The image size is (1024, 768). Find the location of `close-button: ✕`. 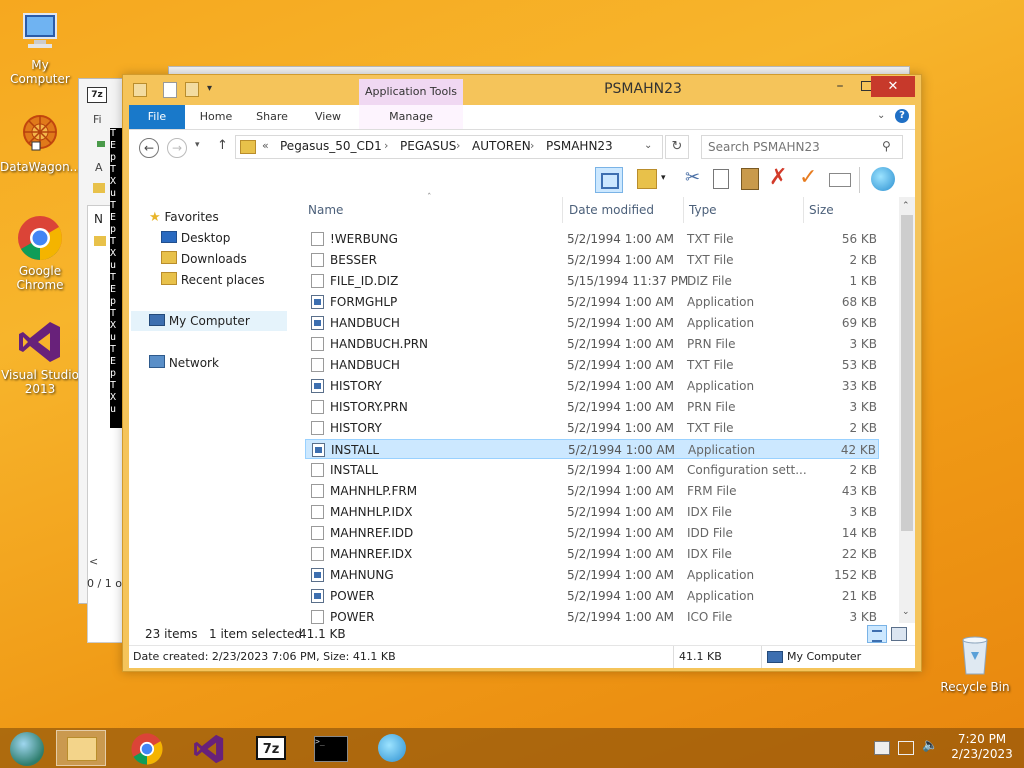

close-button: ✕ is located at coordinates (893, 86).